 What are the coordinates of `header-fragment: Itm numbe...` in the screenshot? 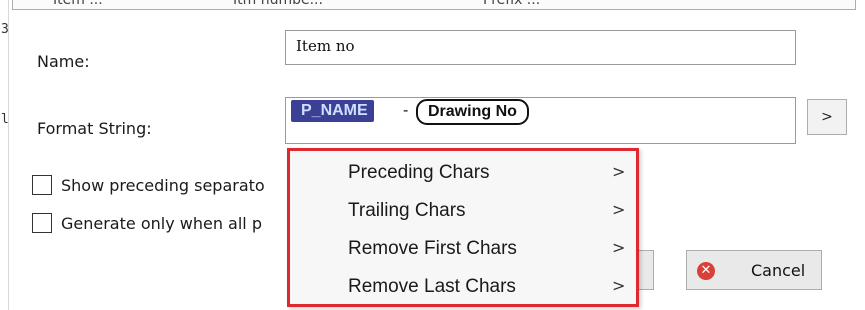 It's located at (278, 4).